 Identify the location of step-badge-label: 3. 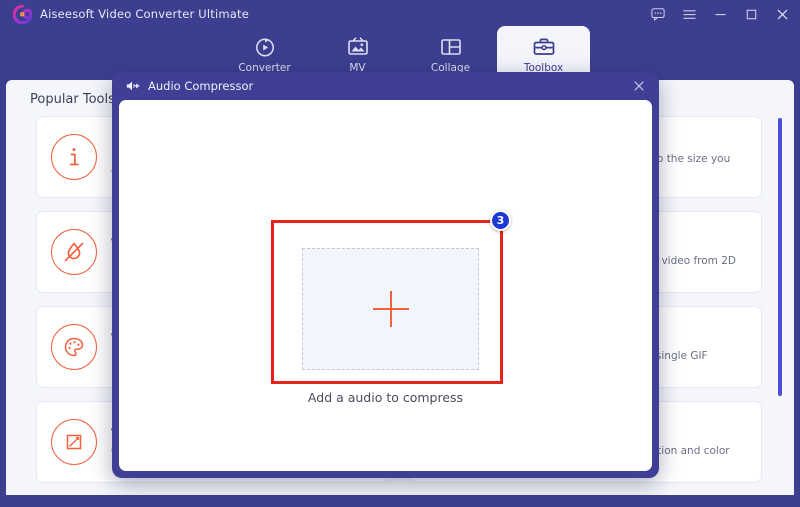
(500, 220).